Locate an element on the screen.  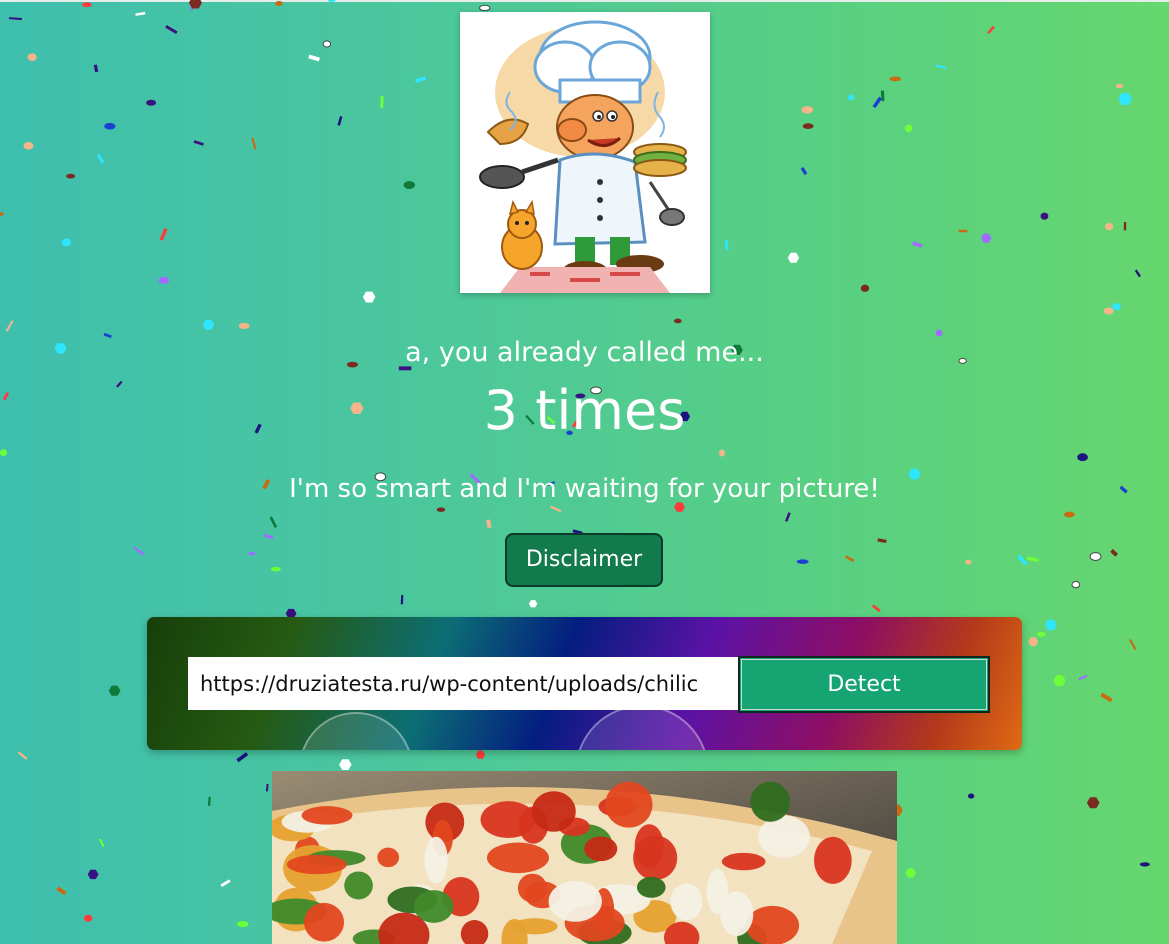
image-url-input is located at coordinates (463, 683).